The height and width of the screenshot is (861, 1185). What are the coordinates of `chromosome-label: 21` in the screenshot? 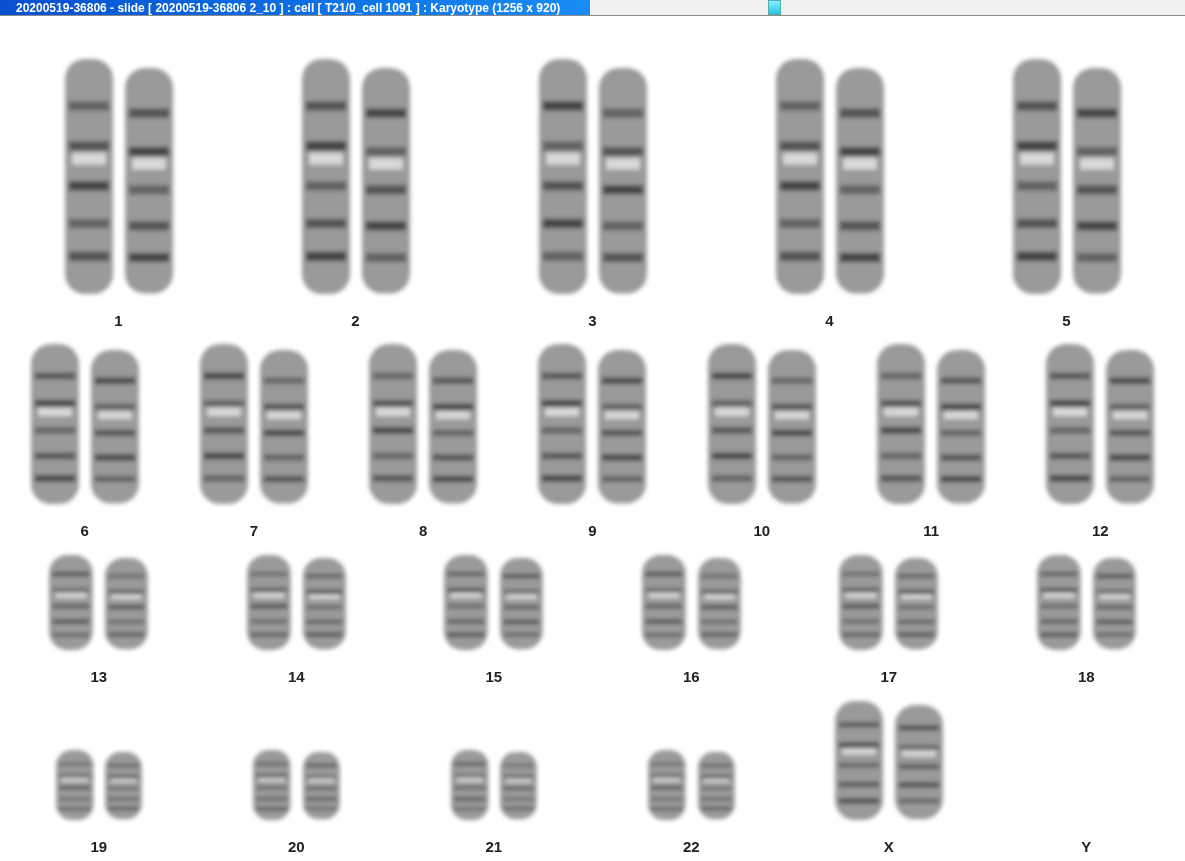 It's located at (494, 846).